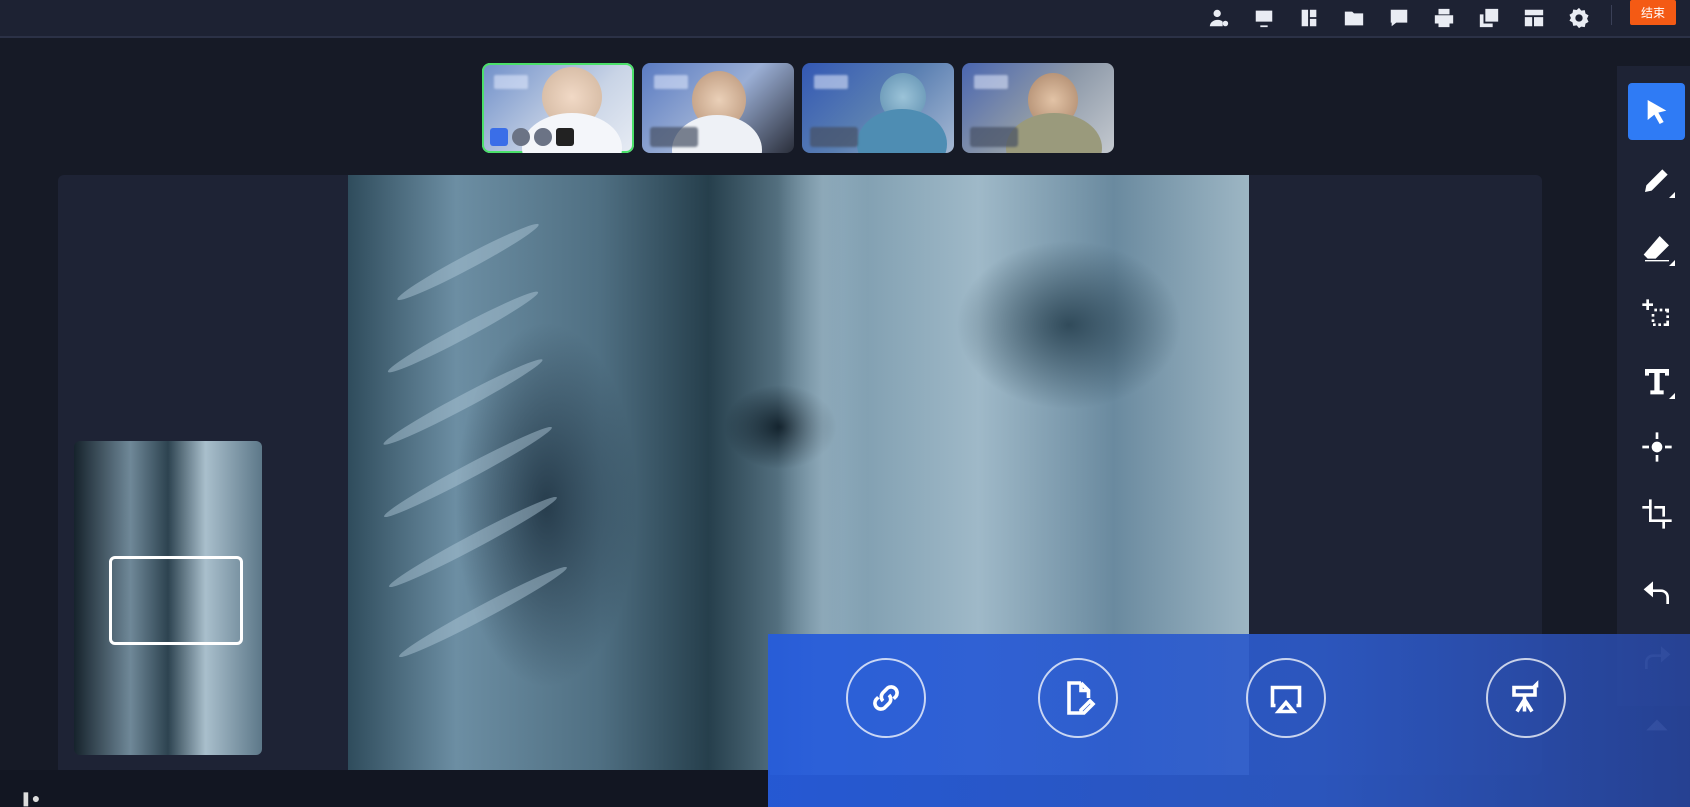 This screenshot has height=807, width=1690. What do you see at coordinates (798, 108) in the screenshot?
I see `participant-strip` at bounding box center [798, 108].